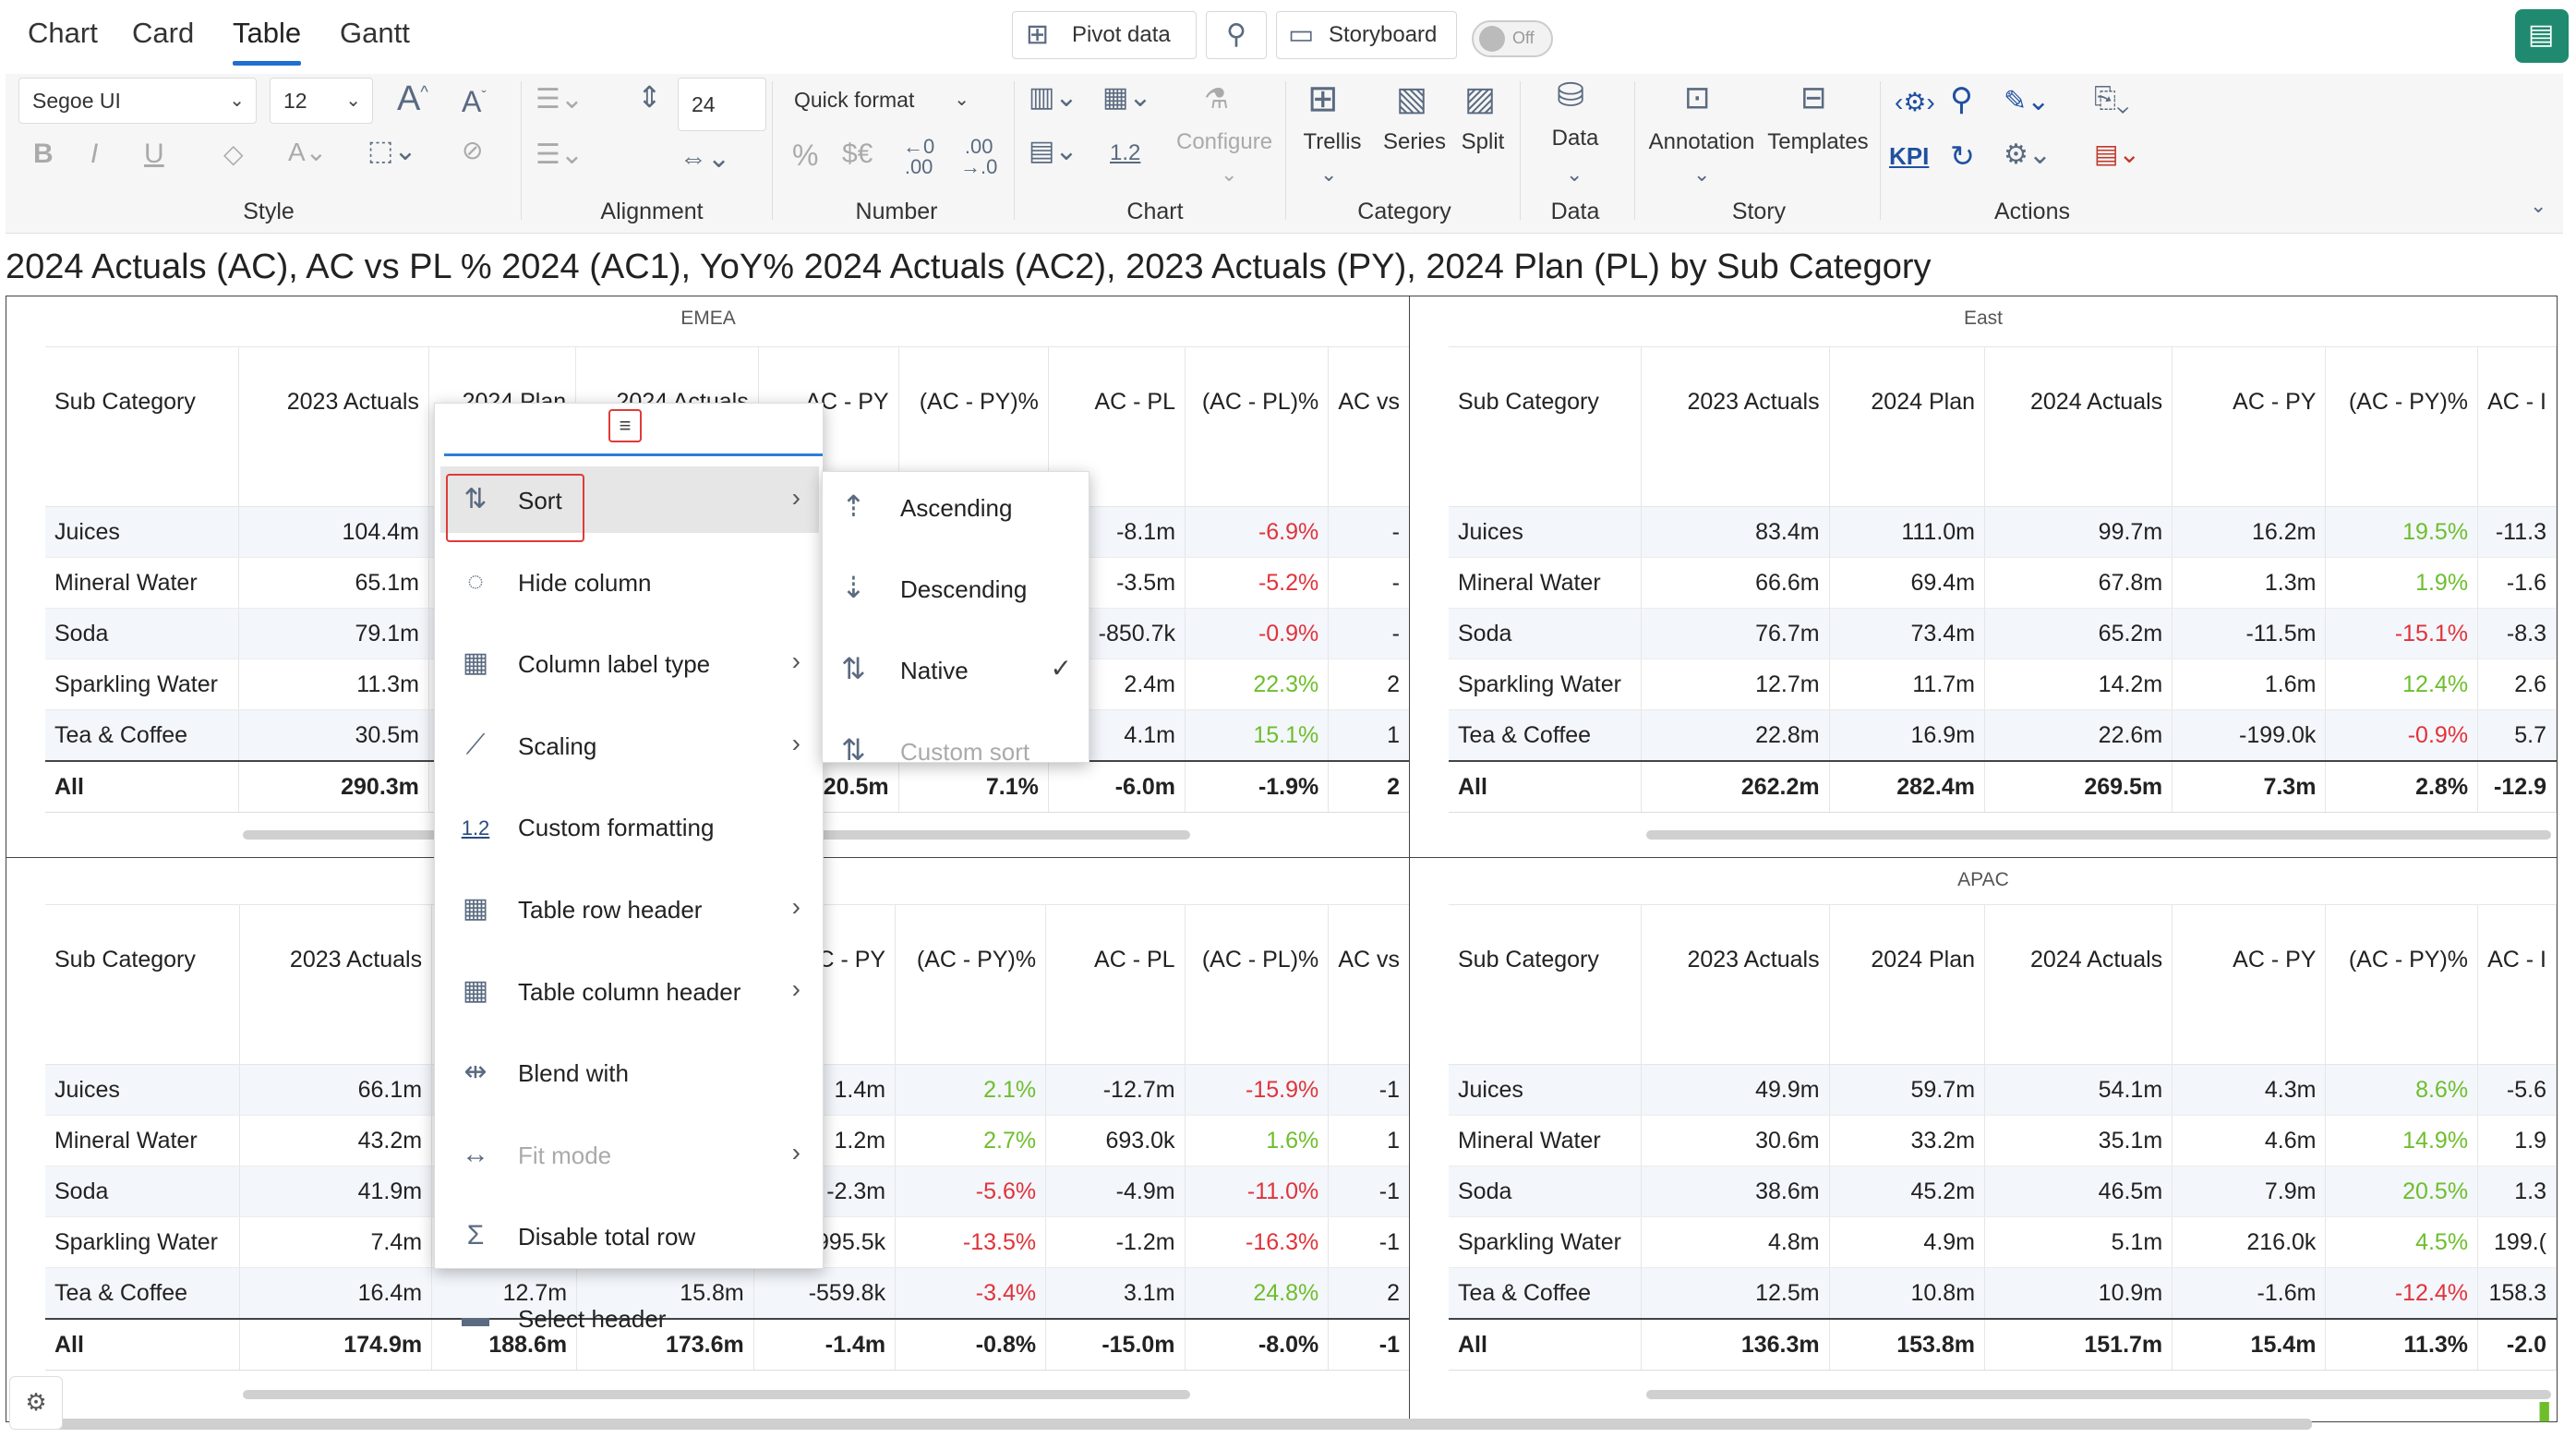 Image resolution: width=2576 pixels, height=1450 pixels. What do you see at coordinates (267, 33) in the screenshot?
I see `tab-table: Table` at bounding box center [267, 33].